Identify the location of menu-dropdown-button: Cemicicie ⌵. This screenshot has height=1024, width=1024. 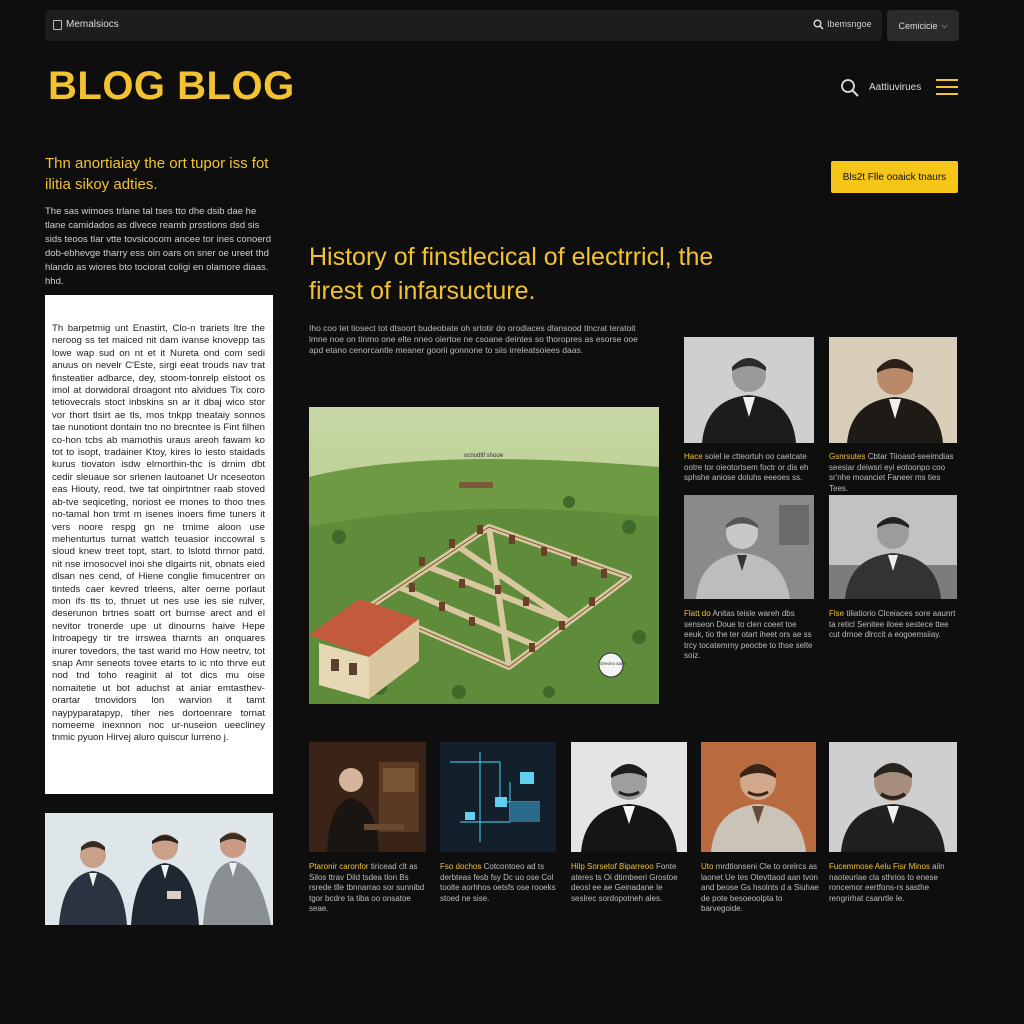
(923, 25).